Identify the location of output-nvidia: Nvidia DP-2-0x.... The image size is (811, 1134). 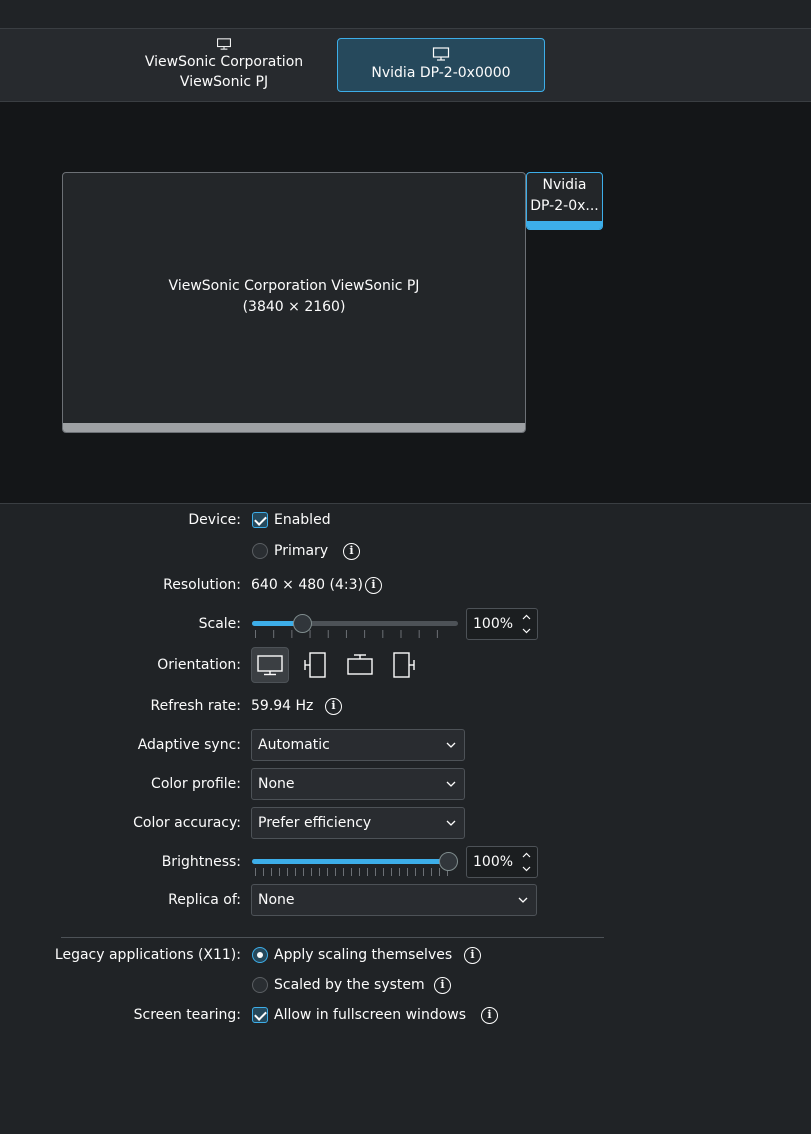
(564, 201).